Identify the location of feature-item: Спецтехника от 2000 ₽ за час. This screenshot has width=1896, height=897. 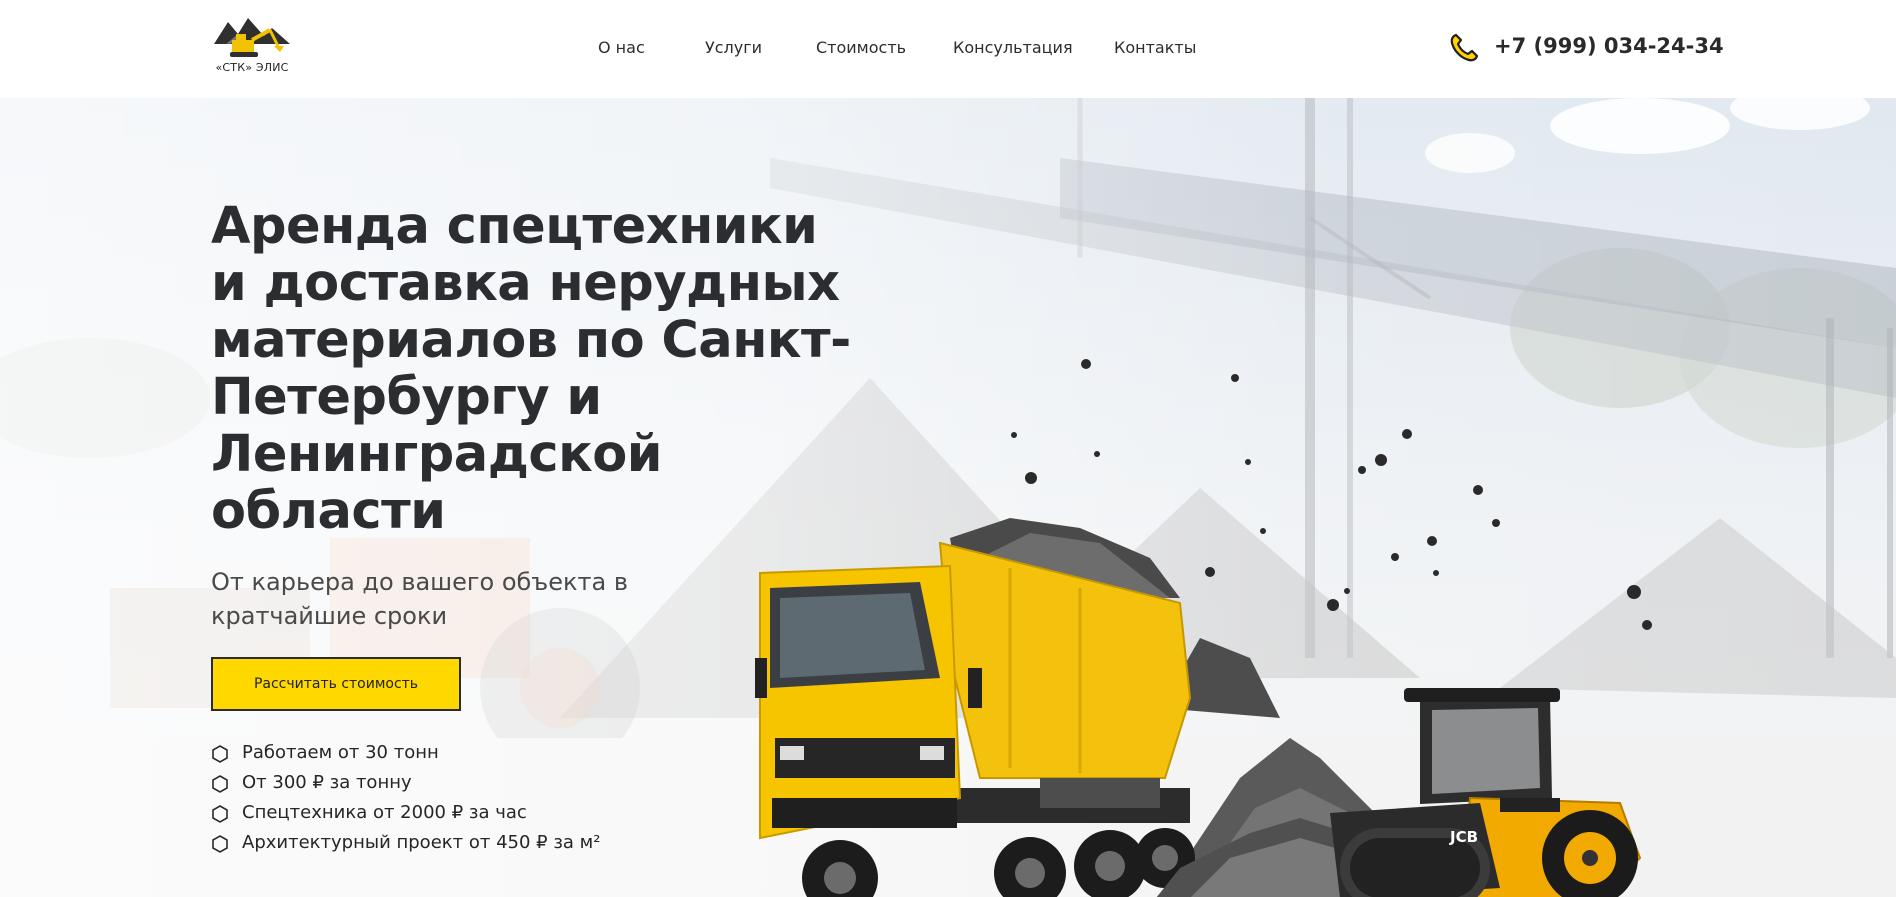
(405, 813).